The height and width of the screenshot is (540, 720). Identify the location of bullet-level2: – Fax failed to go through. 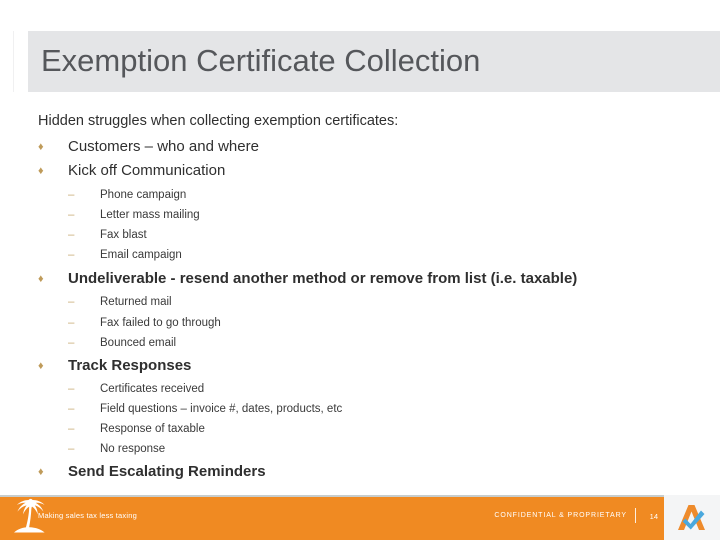
(144, 323).